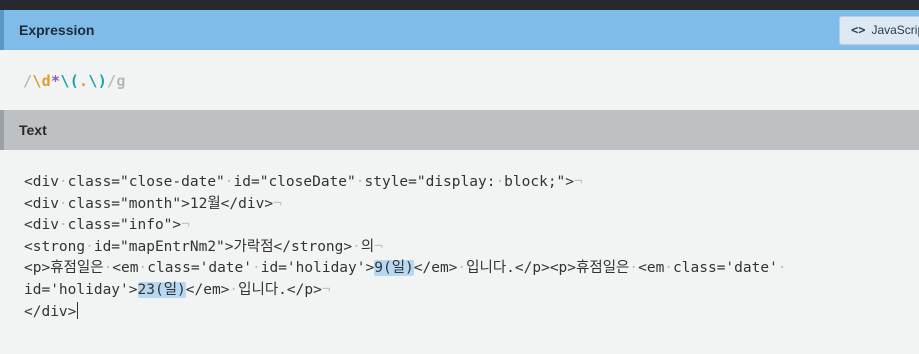 Image resolution: width=919 pixels, height=354 pixels. What do you see at coordinates (199, 246) in the screenshot?
I see `text-line-4: <strong·id="mapEntrNm2">가락점</strong>·의` at bounding box center [199, 246].